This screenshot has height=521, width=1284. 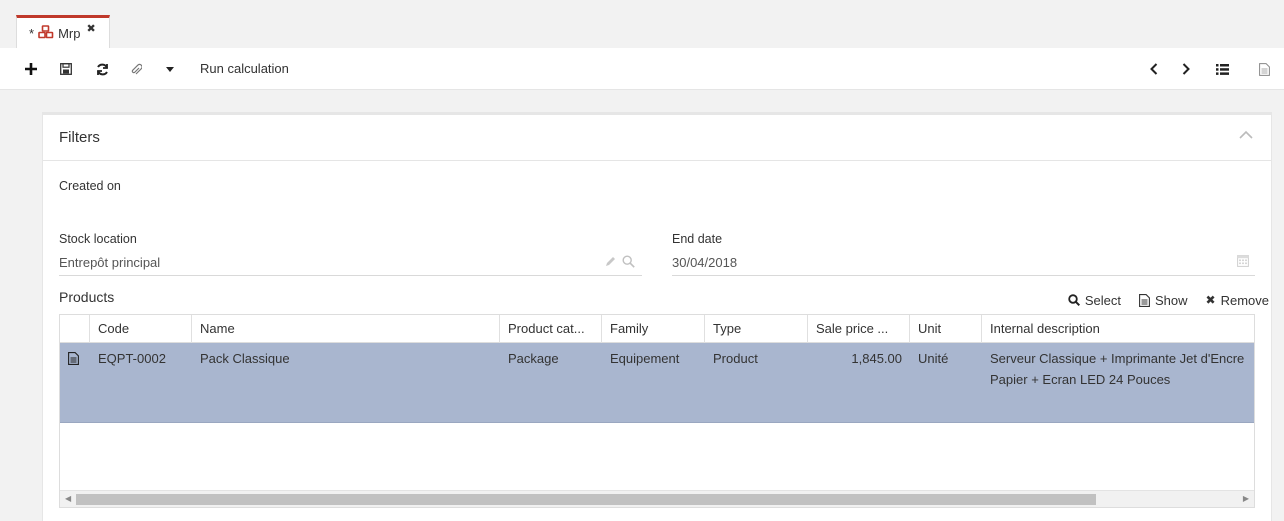 I want to click on column-header-selector, so click(x=75, y=329).